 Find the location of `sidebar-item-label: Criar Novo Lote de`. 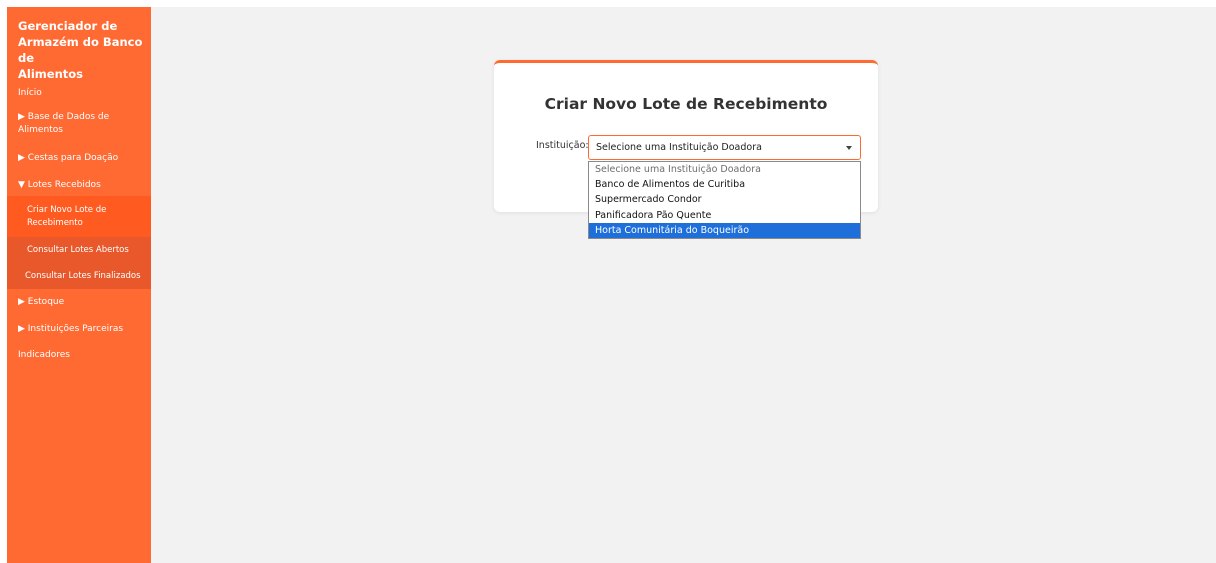

sidebar-item-label: Criar Novo Lote de is located at coordinates (67, 209).